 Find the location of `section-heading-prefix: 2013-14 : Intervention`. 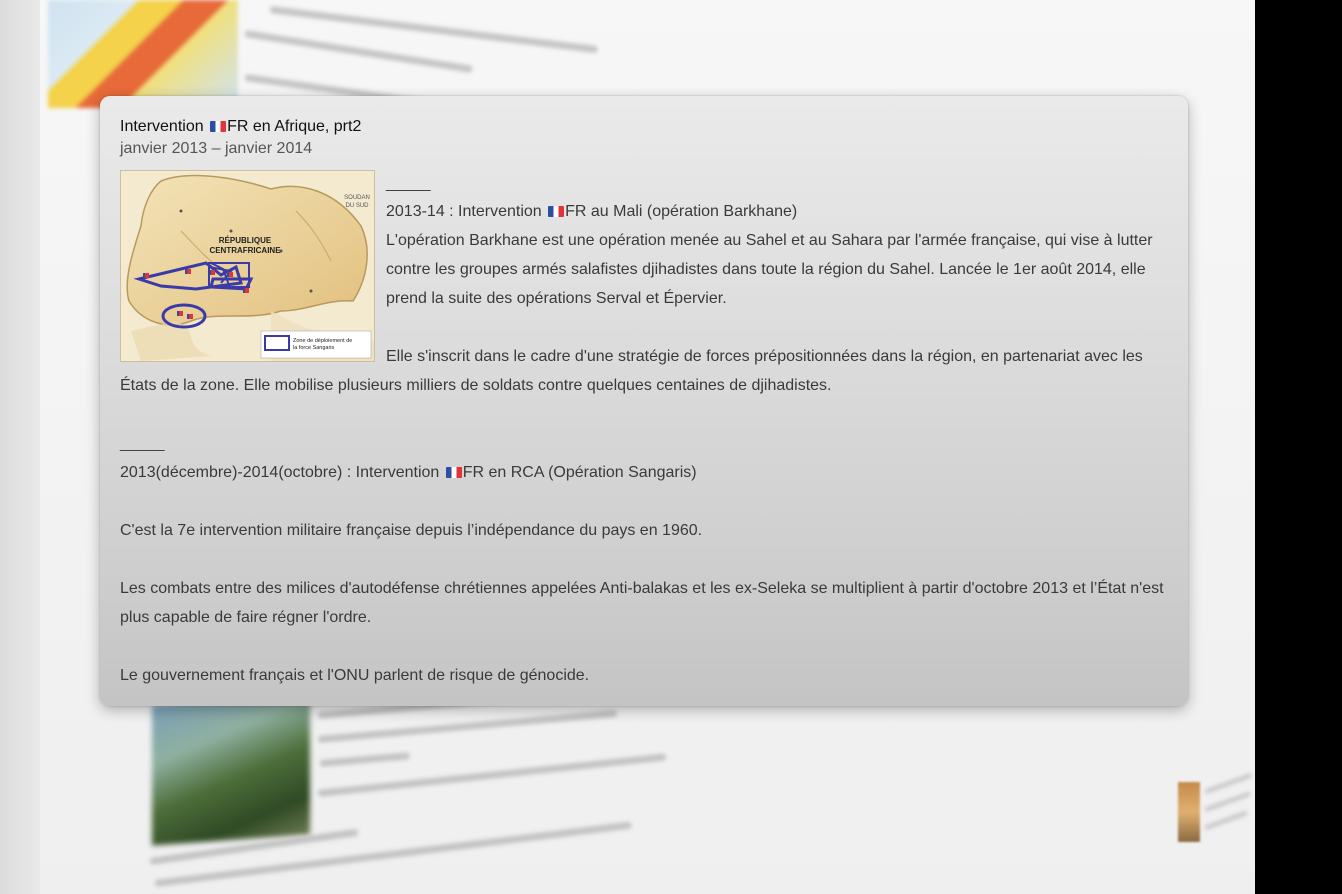

section-heading-prefix: 2013-14 : Intervention is located at coordinates (466, 211).